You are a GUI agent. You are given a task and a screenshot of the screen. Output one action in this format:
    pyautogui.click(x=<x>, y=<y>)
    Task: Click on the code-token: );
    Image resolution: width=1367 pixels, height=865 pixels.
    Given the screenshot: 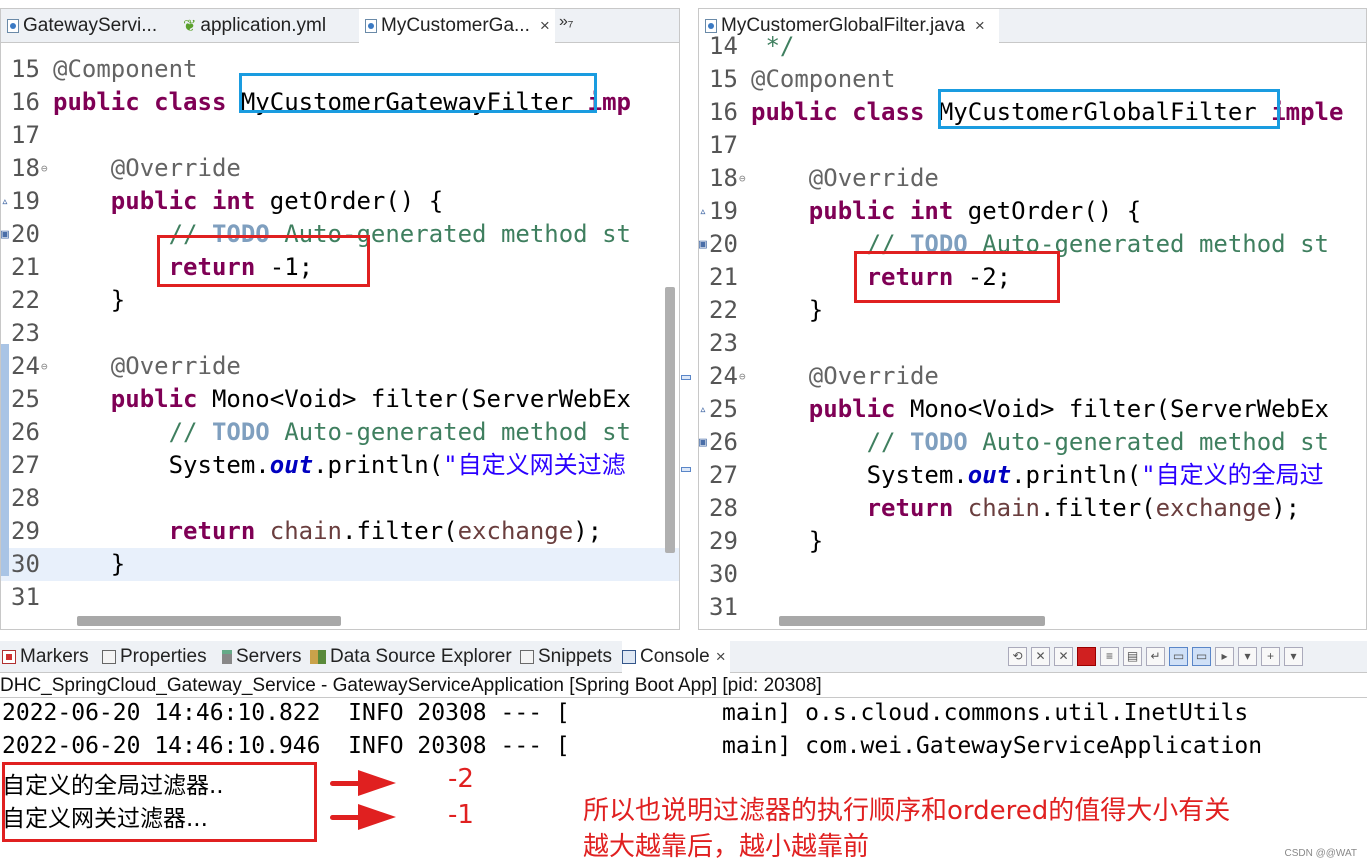 What is the action you would take?
    pyautogui.click(x=588, y=531)
    